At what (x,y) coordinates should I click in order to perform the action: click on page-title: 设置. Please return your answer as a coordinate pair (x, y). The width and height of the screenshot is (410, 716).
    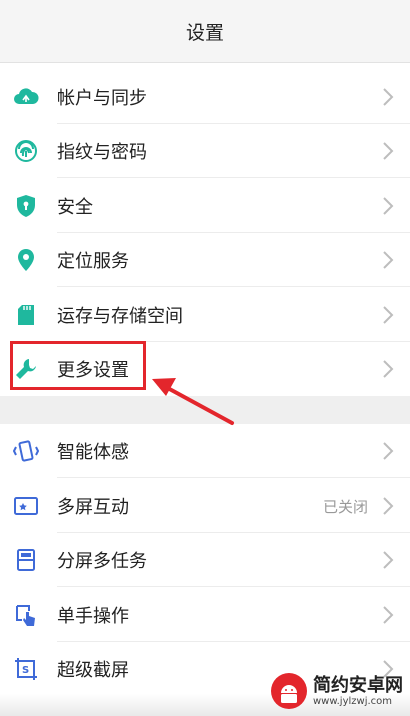
    Looking at the image, I should click on (204, 32).